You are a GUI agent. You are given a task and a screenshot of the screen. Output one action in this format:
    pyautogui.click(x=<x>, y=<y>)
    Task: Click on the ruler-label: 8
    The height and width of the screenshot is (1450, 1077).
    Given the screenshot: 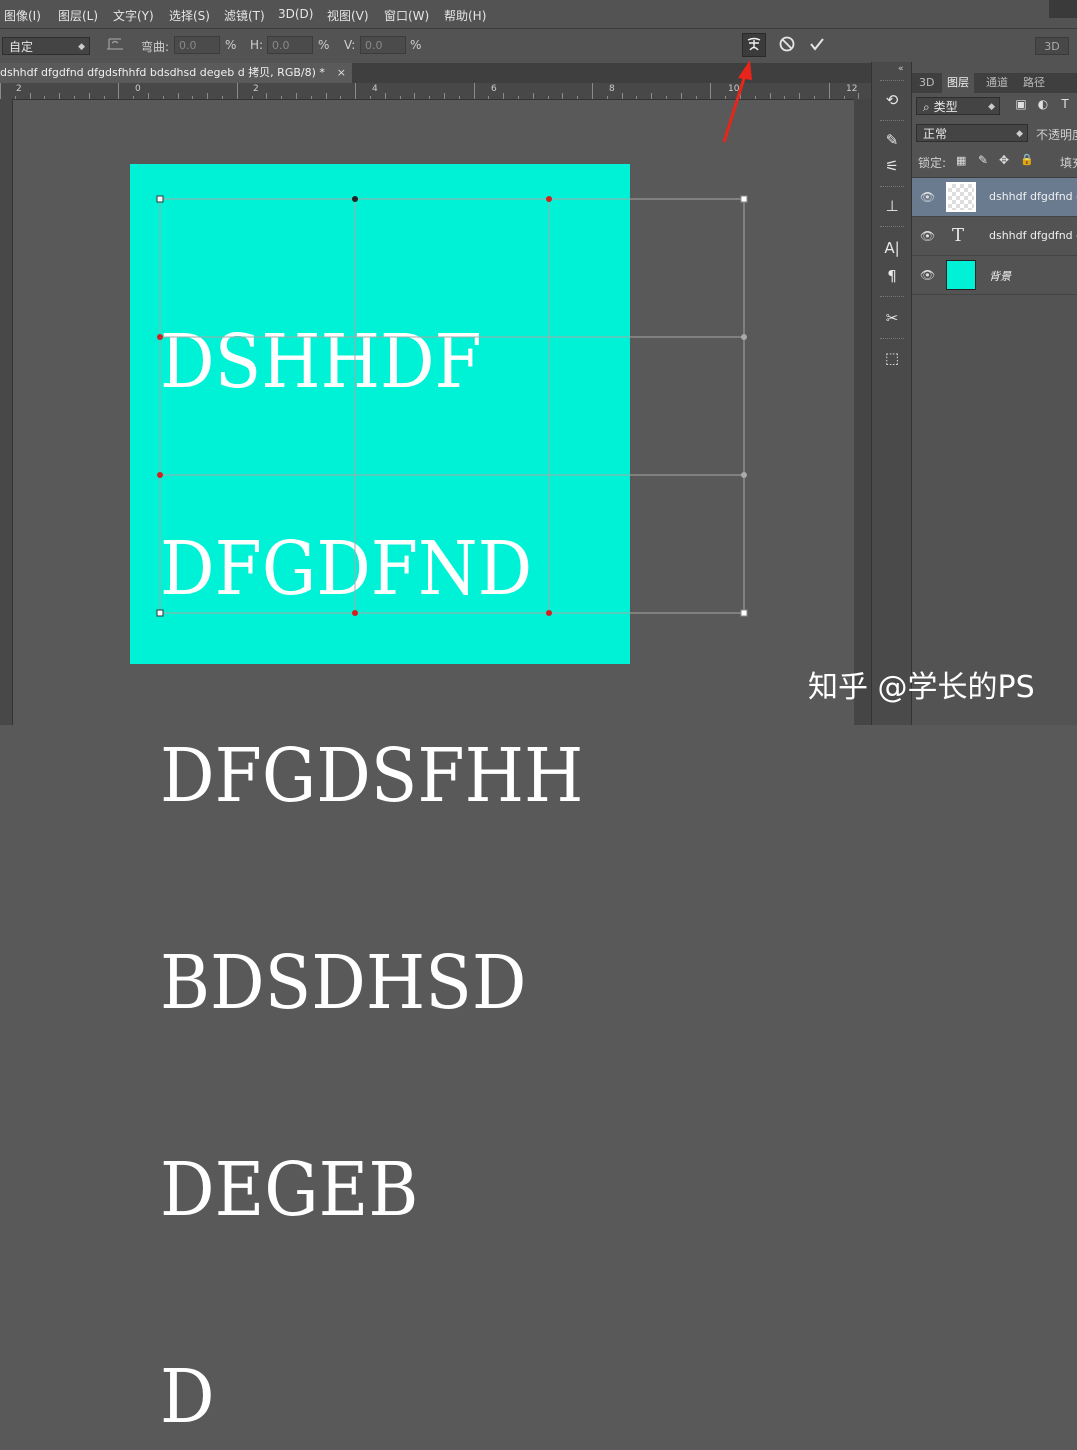 What is the action you would take?
    pyautogui.click(x=612, y=89)
    